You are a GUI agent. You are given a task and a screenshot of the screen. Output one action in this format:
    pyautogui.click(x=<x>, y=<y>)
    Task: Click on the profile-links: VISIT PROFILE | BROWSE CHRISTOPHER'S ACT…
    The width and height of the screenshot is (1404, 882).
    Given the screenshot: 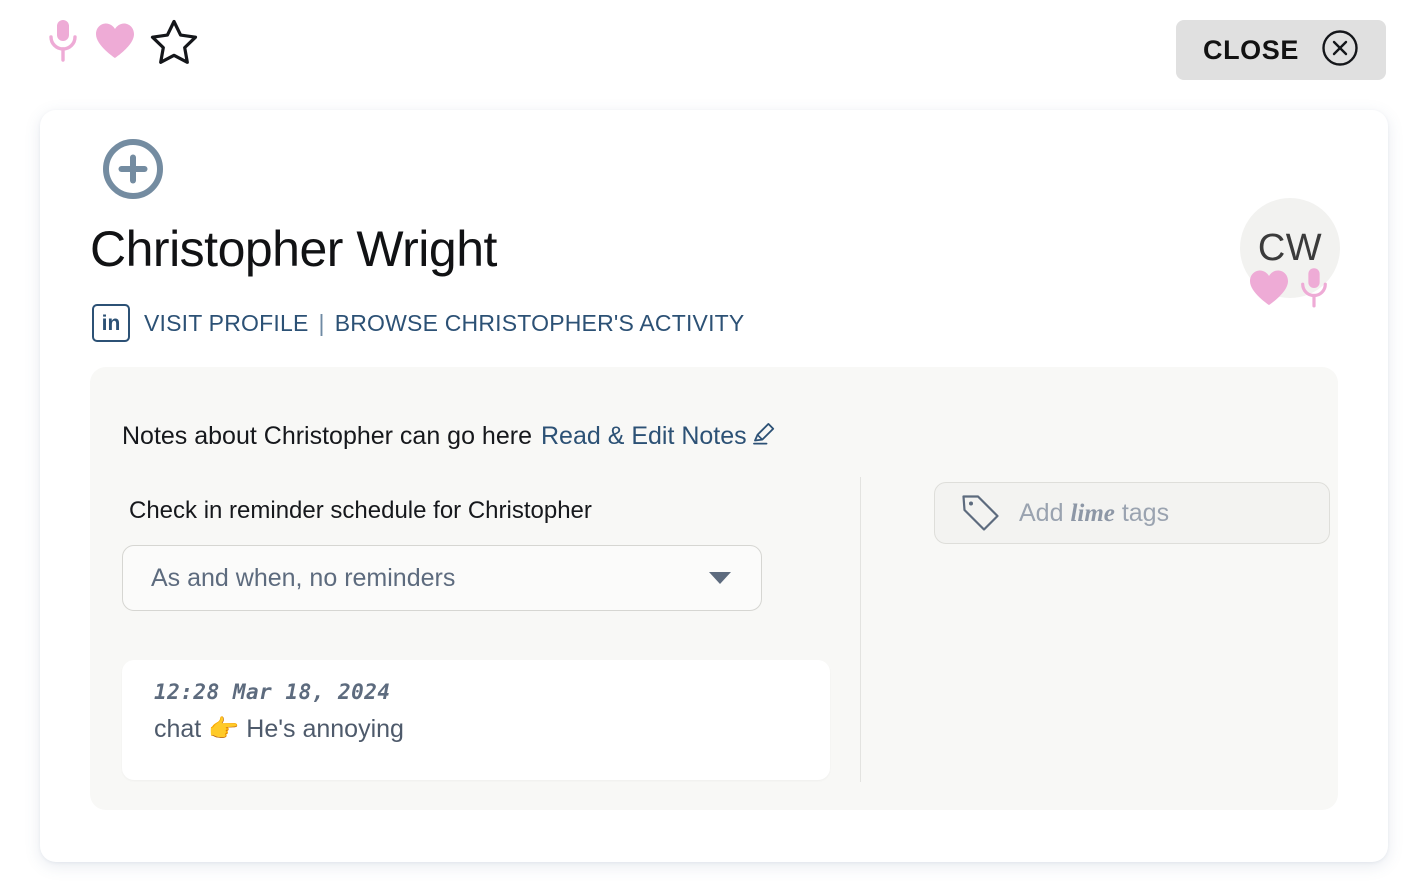 What is the action you would take?
    pyautogui.click(x=444, y=323)
    